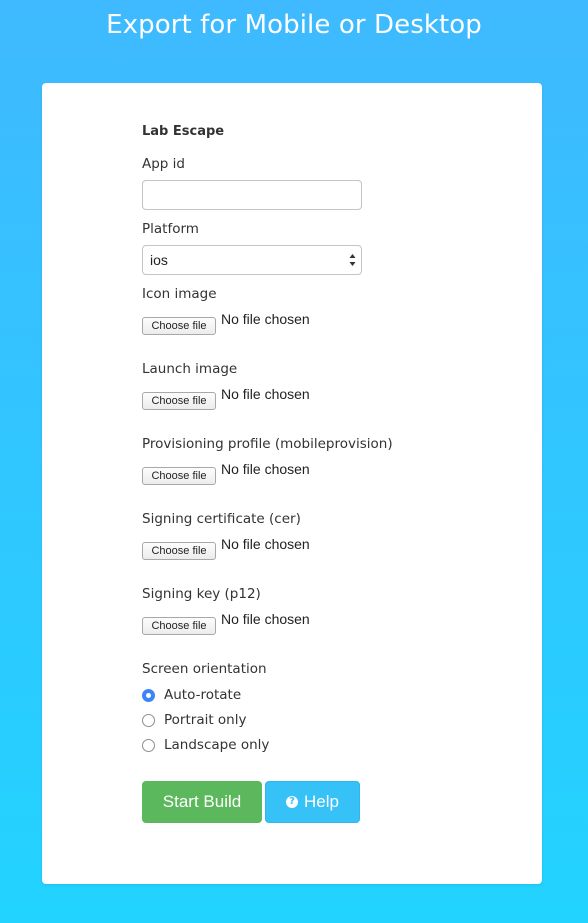 The width and height of the screenshot is (588, 923). Describe the element at coordinates (265, 319) in the screenshot. I see `icon-image-file-status: No file chosen` at that location.